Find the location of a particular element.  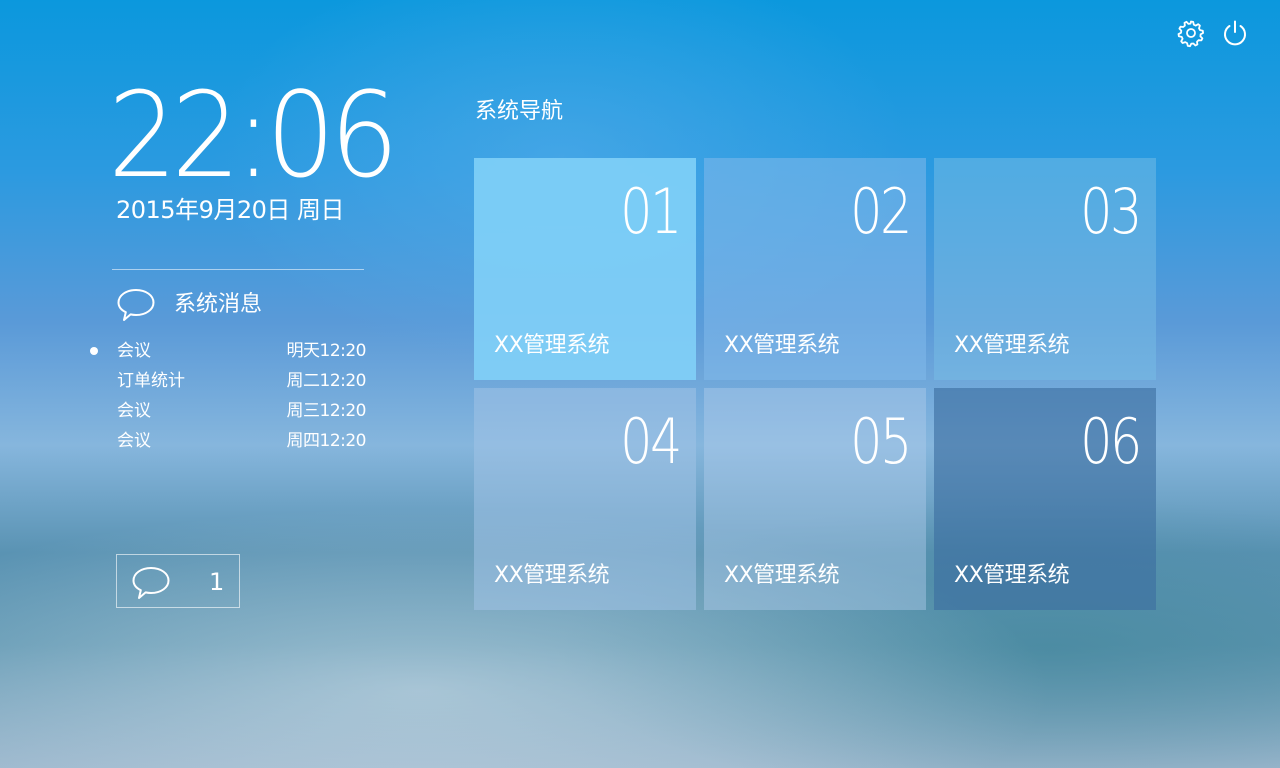

nav-tile-06: 06 XX管理系统 is located at coordinates (1045, 499).